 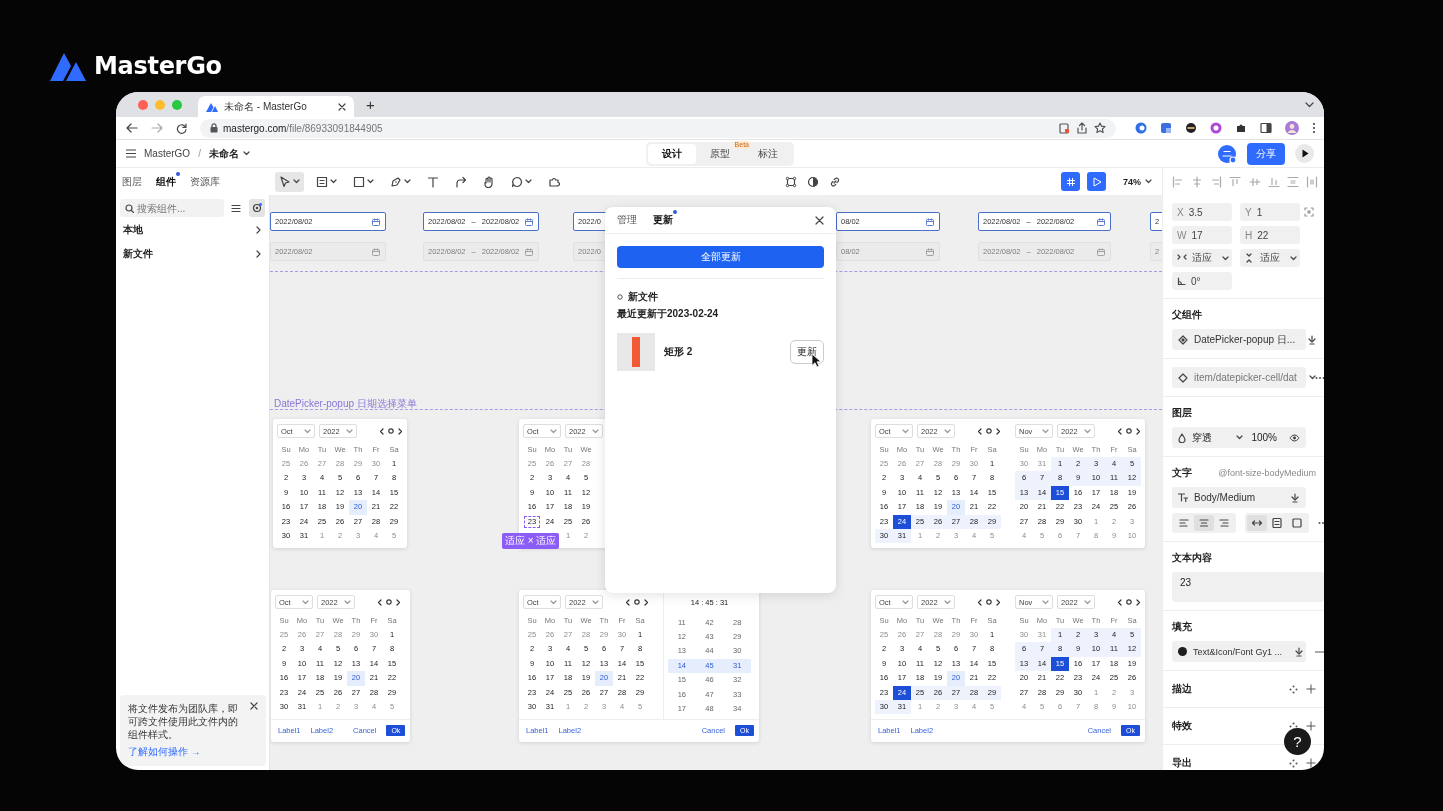 I want to click on number-field: H 22, so click(x=1270, y=235).